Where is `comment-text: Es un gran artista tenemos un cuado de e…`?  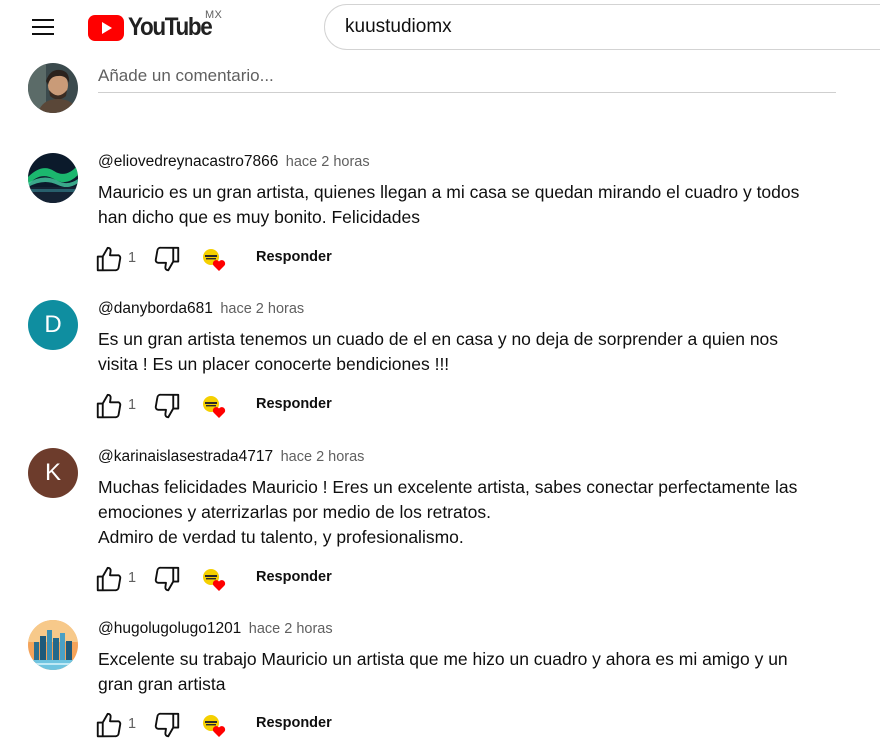
comment-text: Es un gran artista tenemos un cuado de e… is located at coordinates (438, 351).